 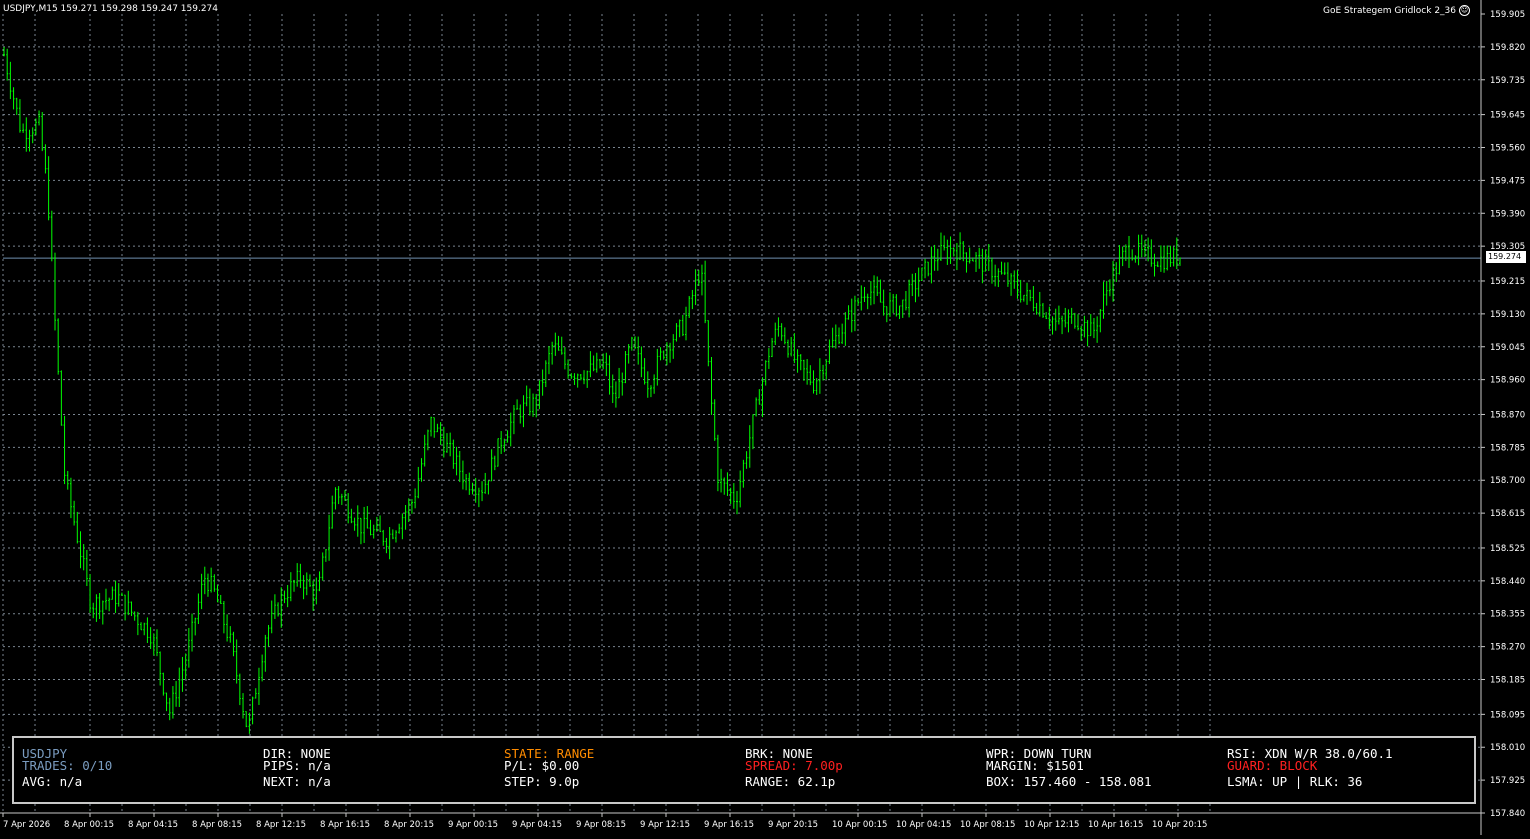 I want to click on current-price-tag: 159.274, so click(x=1506, y=257).